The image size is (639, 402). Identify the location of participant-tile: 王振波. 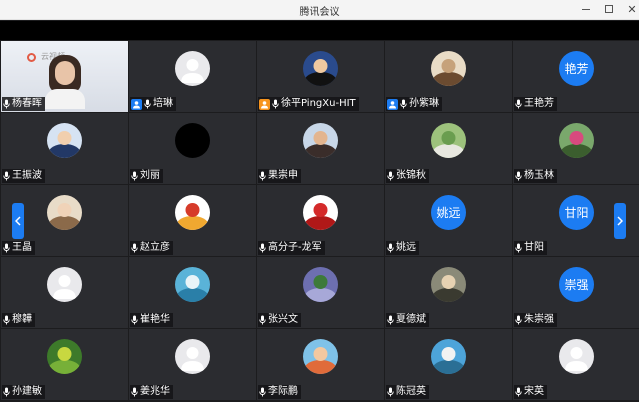
(64, 148).